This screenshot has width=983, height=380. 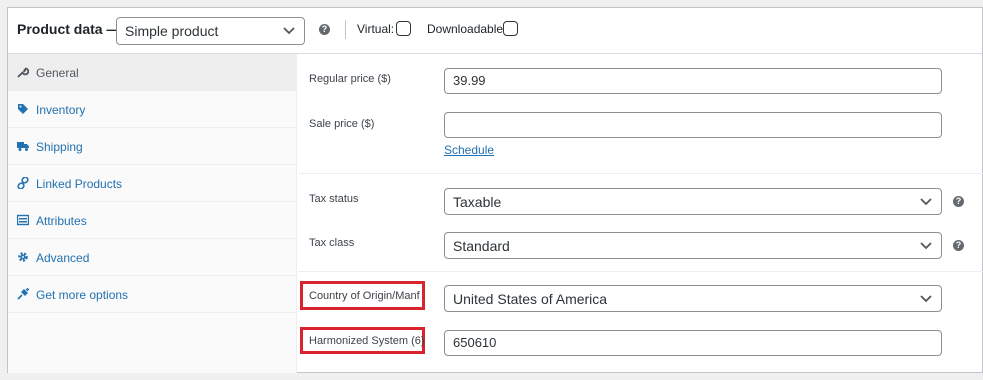 What do you see at coordinates (364, 296) in the screenshot?
I see `country-of-origin-label: Country of Origin/Manf` at bounding box center [364, 296].